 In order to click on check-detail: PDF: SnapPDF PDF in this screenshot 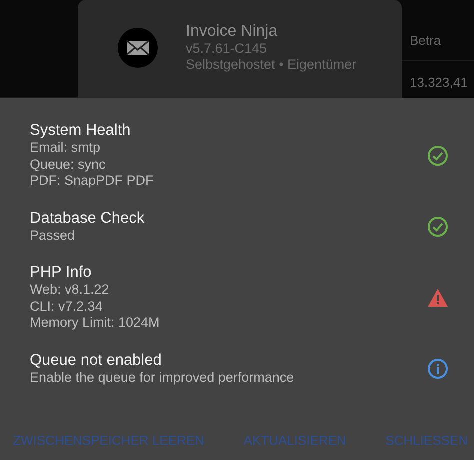, I will do `click(92, 181)`.